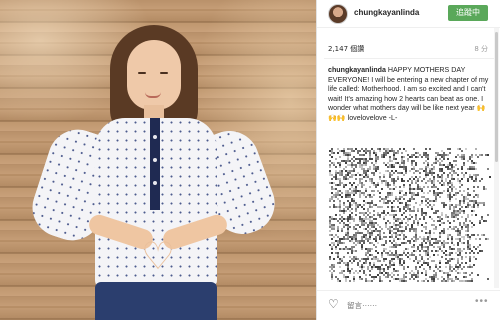 Image resolution: width=500 pixels, height=320 pixels. What do you see at coordinates (142, 73) in the screenshot?
I see `left-eye` at bounding box center [142, 73].